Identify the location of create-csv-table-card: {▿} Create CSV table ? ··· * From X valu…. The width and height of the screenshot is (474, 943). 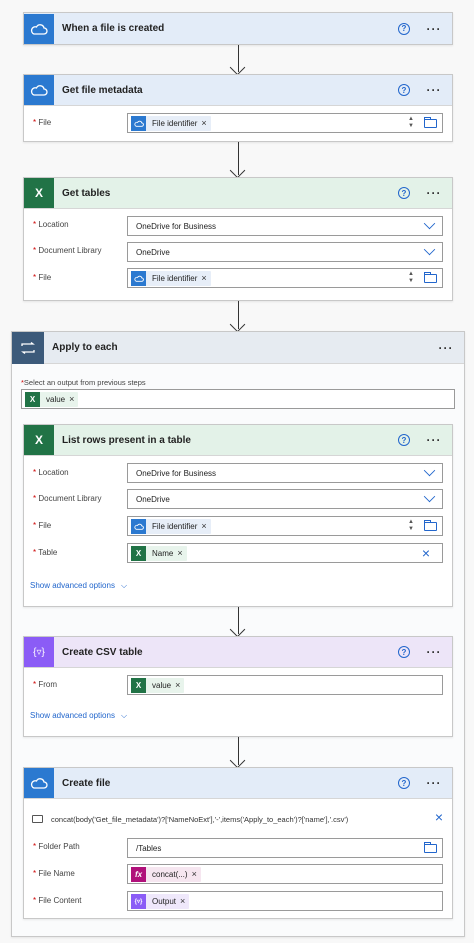
(238, 686).